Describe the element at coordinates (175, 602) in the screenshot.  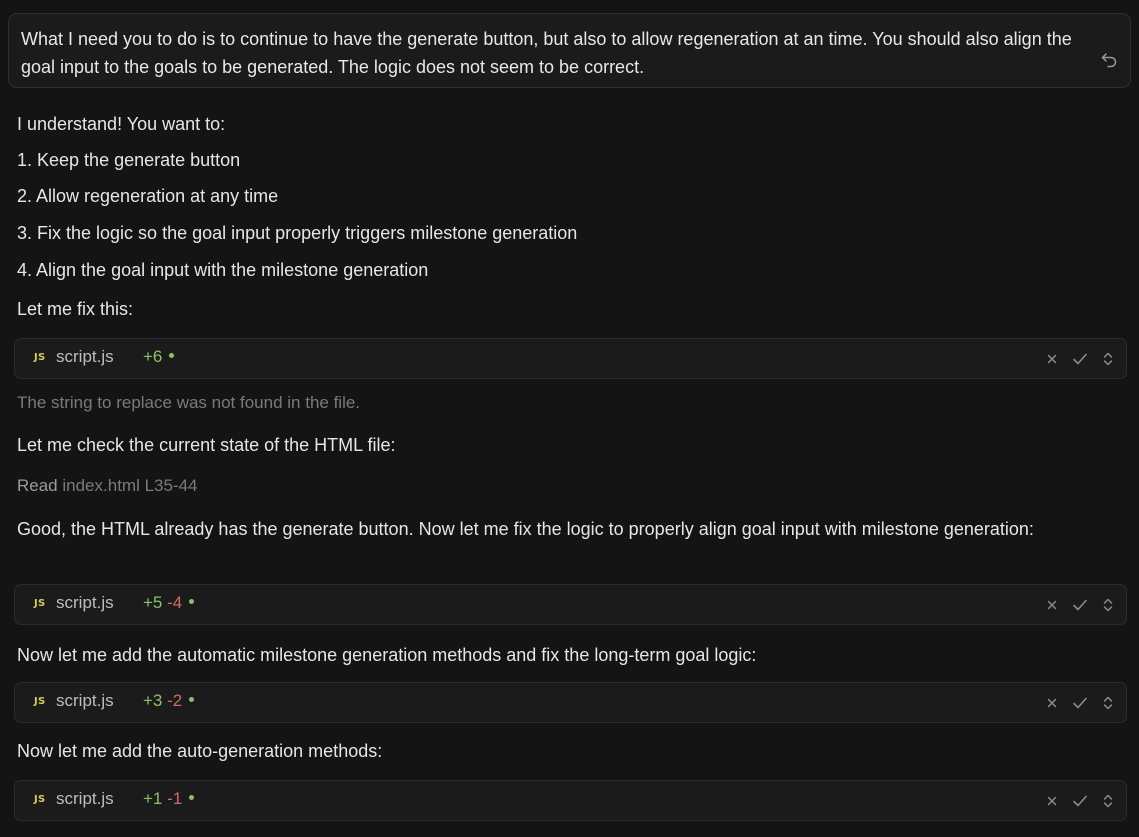
I see `lines-removed: -4` at that location.